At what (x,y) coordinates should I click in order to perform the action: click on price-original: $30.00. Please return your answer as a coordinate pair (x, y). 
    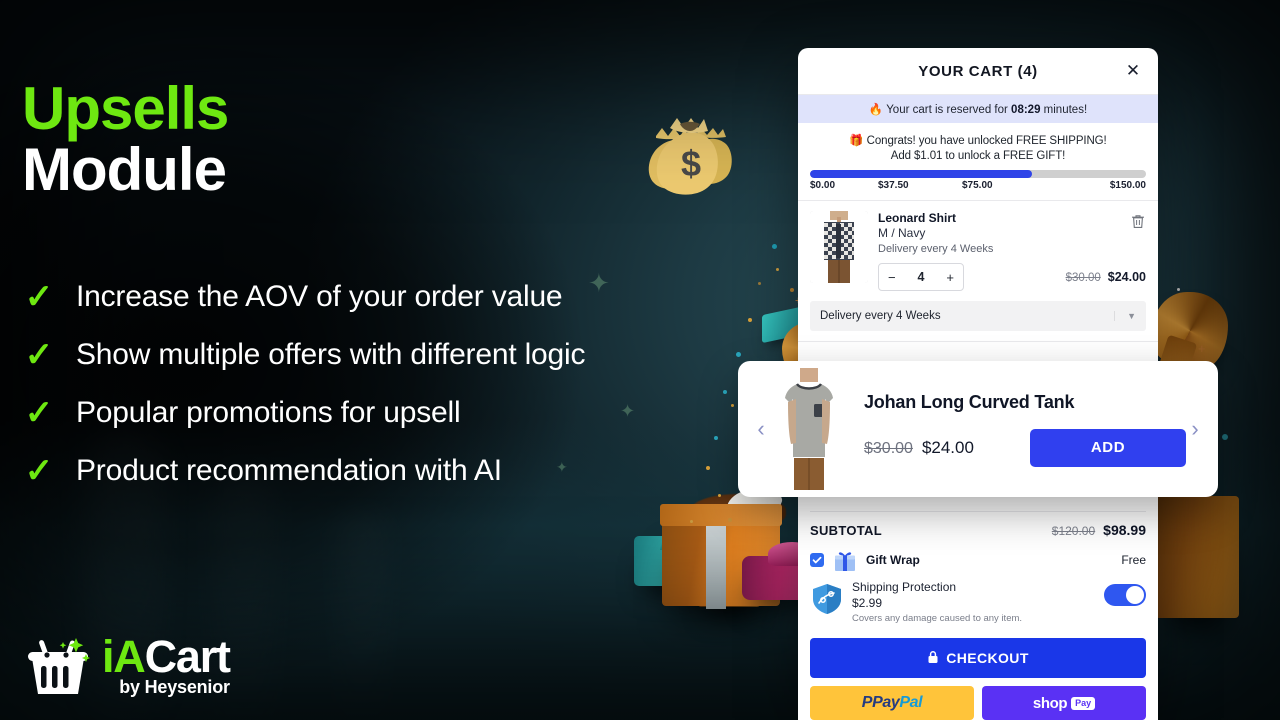
    Looking at the image, I should click on (1083, 278).